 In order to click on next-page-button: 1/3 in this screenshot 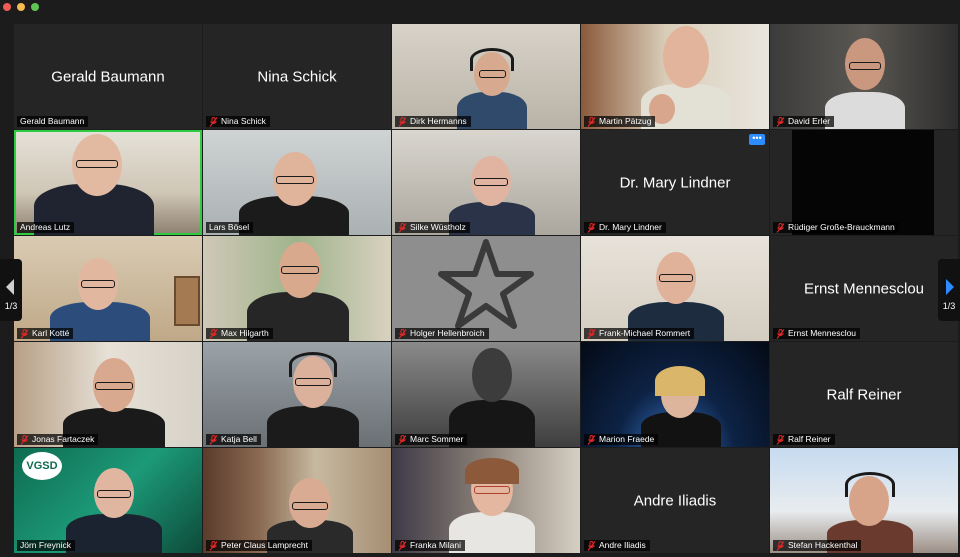, I will do `click(949, 290)`.